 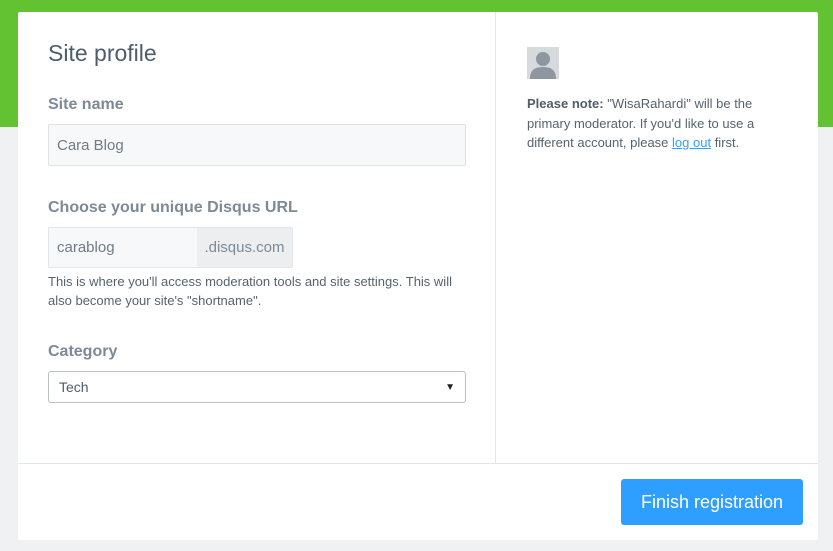 I want to click on disqus-url-group: .disqus.com, so click(x=170, y=247).